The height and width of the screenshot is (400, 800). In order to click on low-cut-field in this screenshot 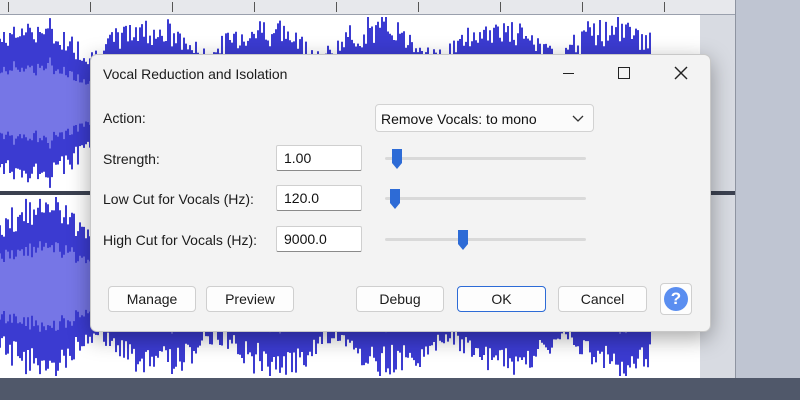, I will do `click(319, 198)`.